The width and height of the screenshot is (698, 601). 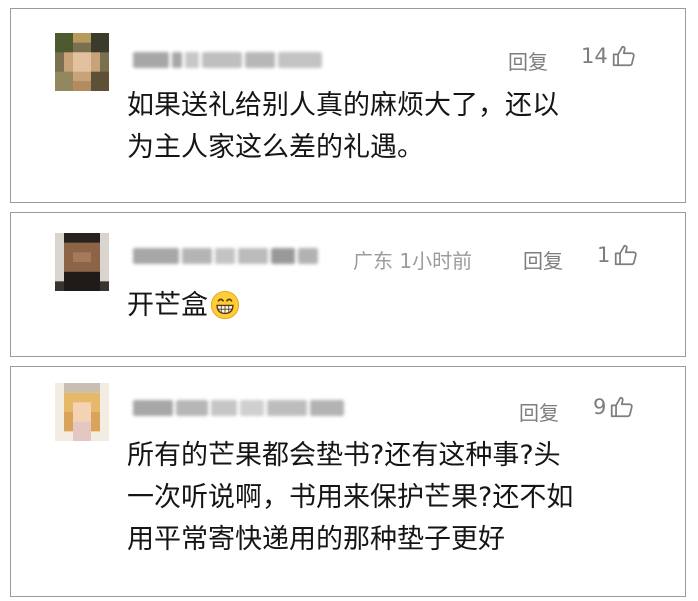 I want to click on like-button: 14, so click(x=609, y=56).